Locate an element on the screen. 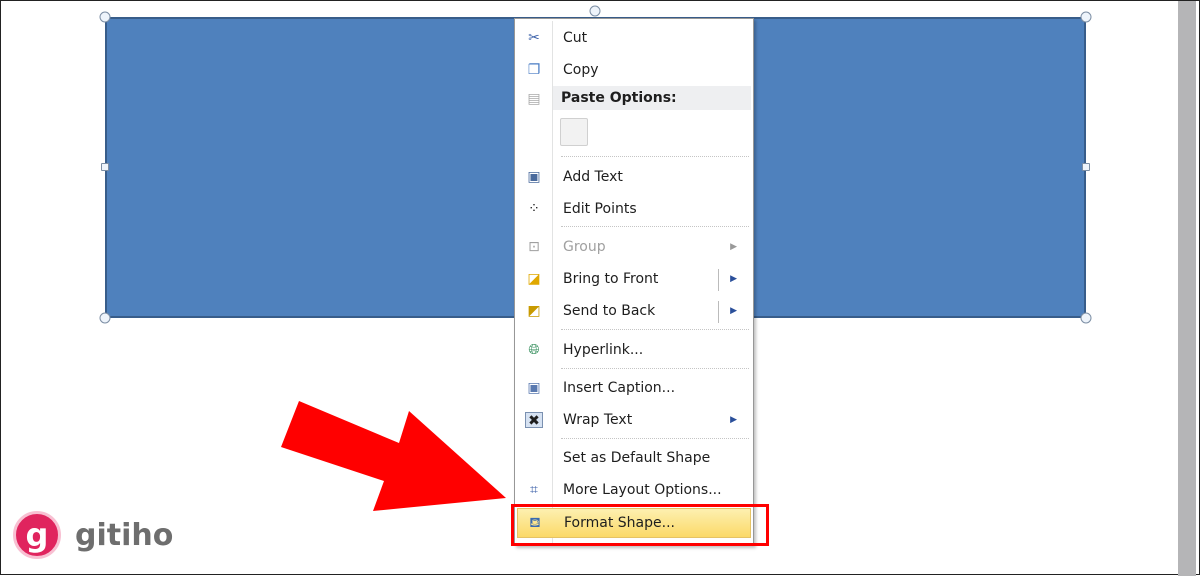 This screenshot has width=1200, height=576. red-arrow-annotation is located at coordinates (393, 456).